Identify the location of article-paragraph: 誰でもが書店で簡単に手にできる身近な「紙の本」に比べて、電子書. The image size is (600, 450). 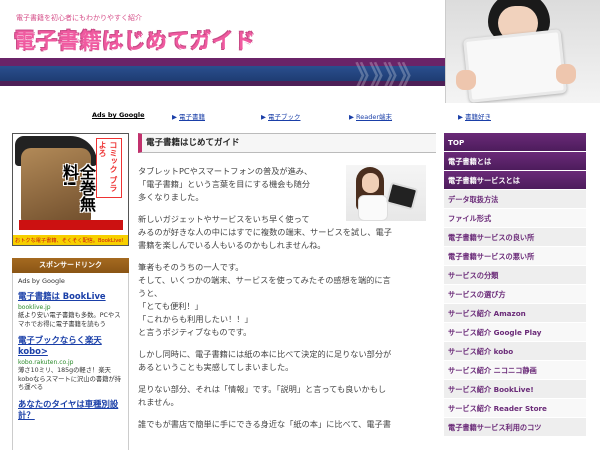
(287, 424).